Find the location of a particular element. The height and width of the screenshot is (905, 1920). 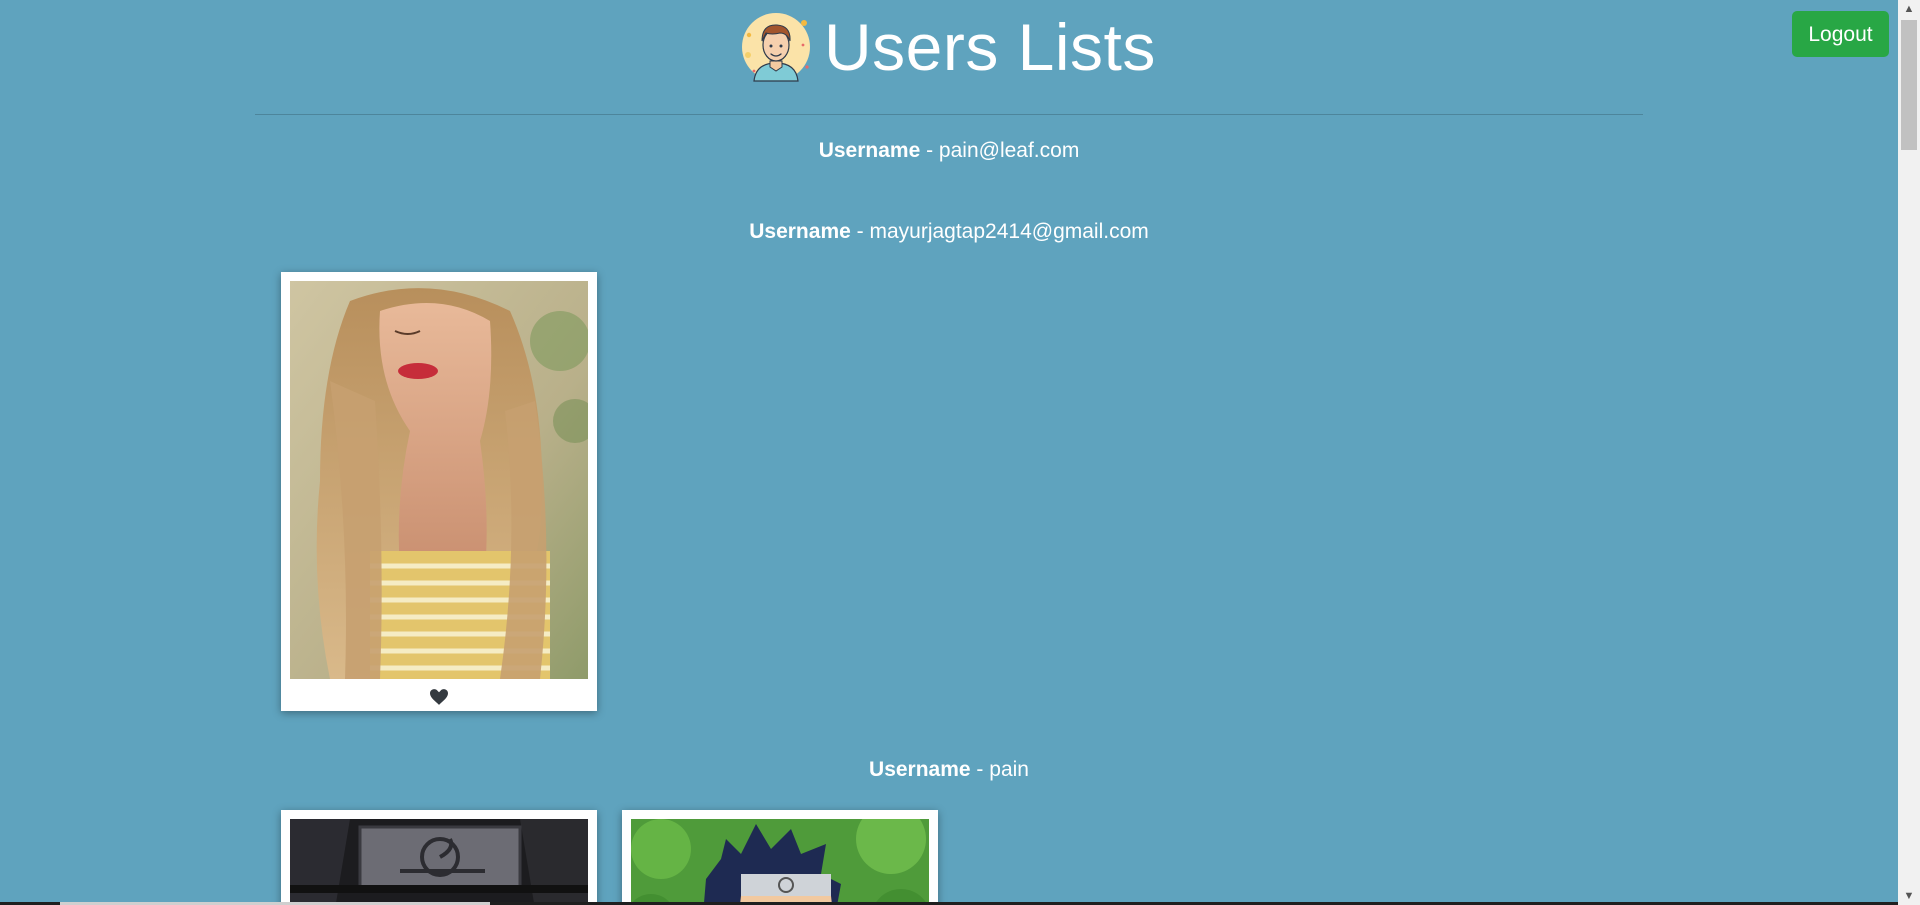

user-heading: Username - mayurjagtap2414@gmail.com is located at coordinates (949, 232).